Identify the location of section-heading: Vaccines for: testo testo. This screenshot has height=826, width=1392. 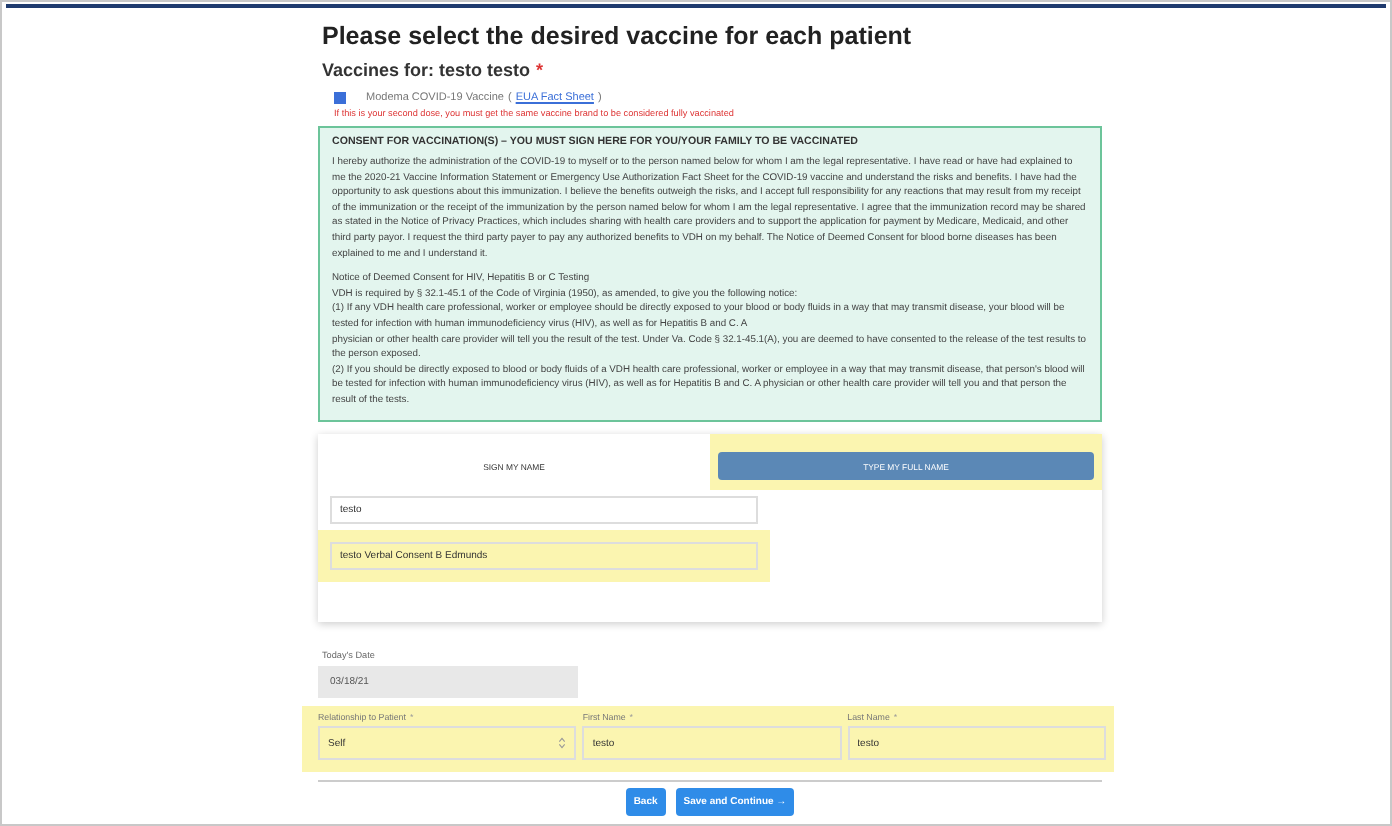
(426, 70).